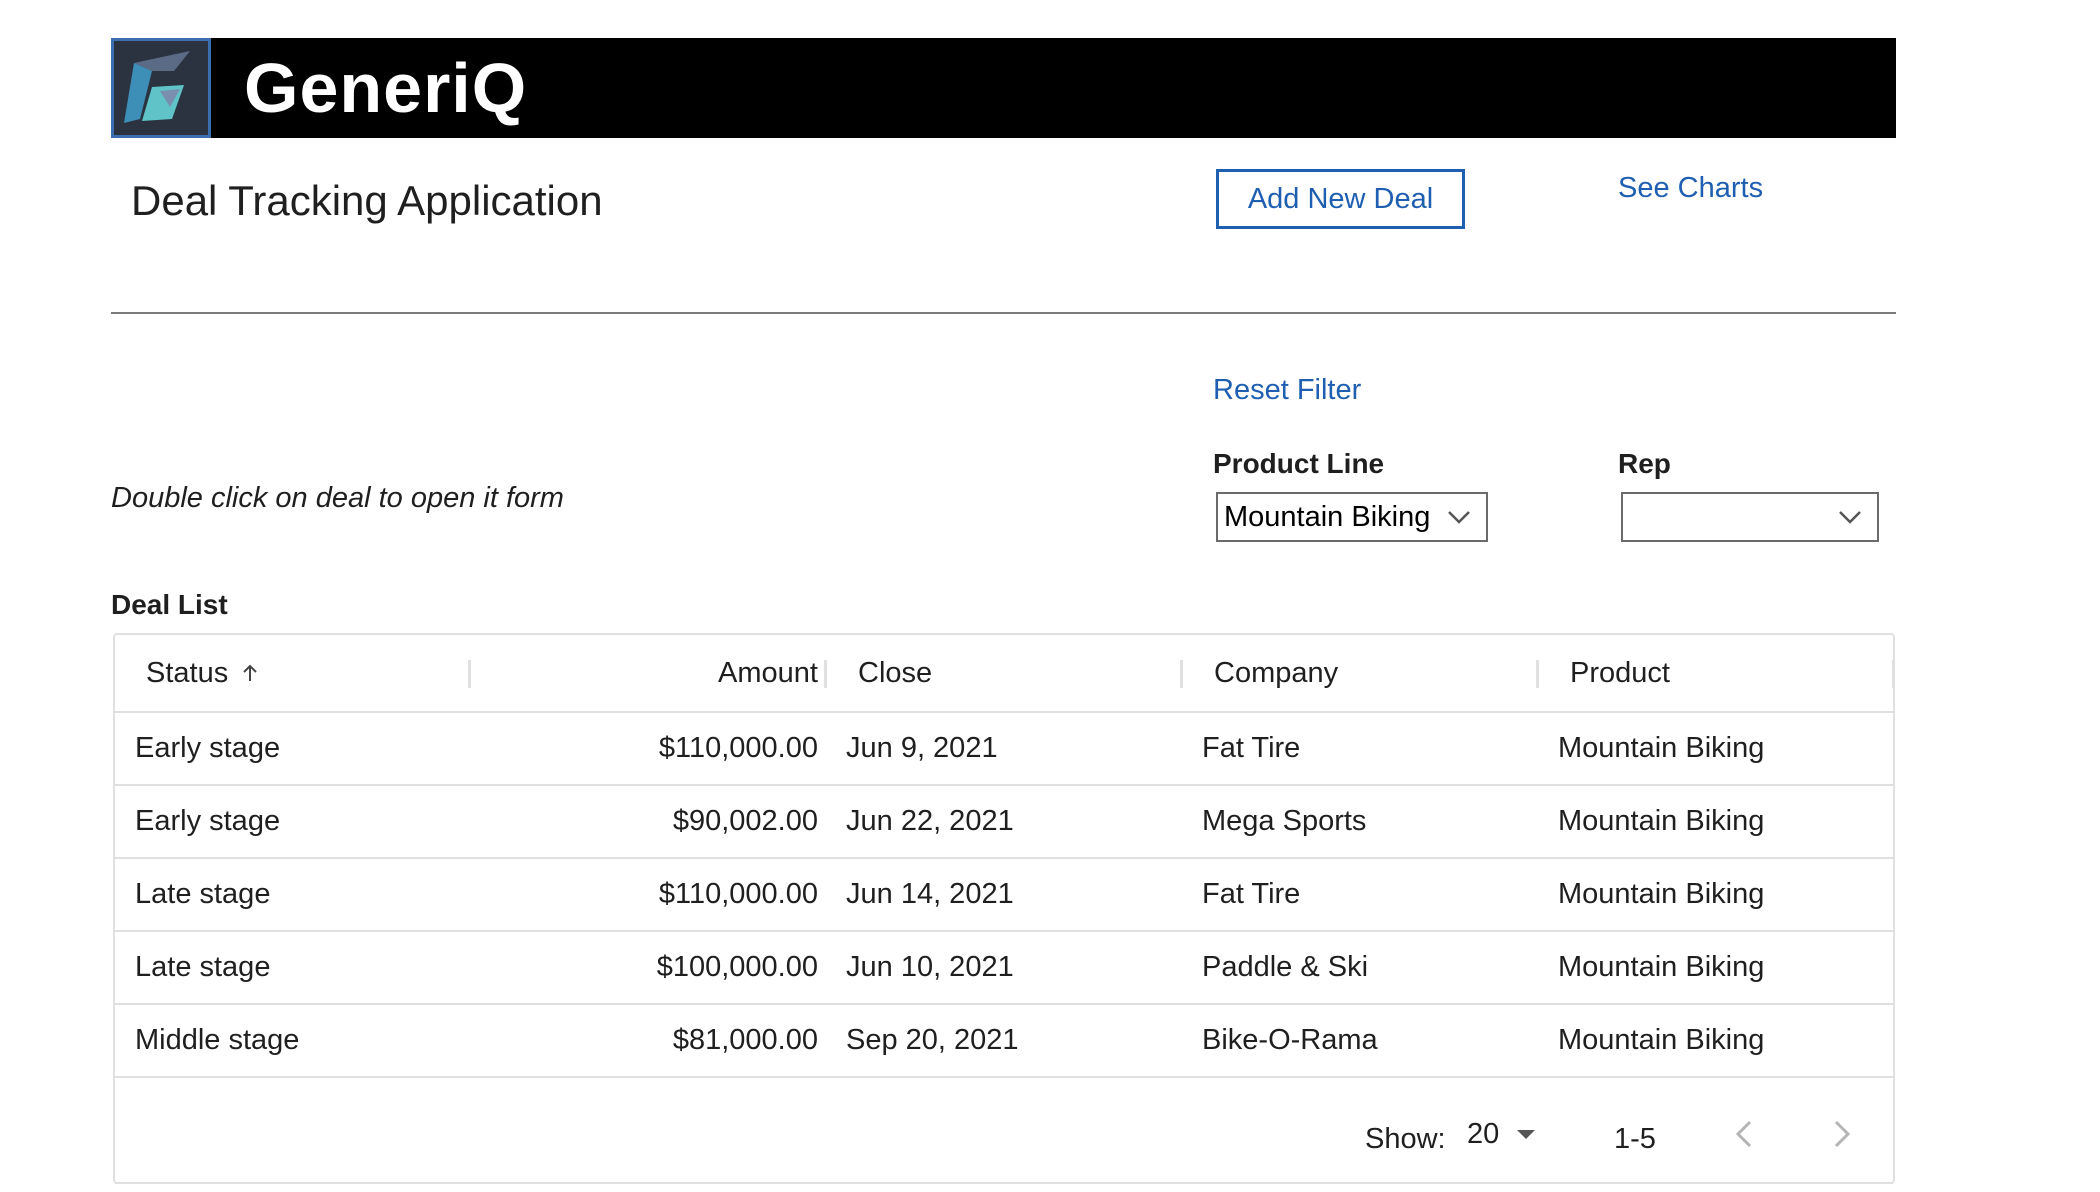 This screenshot has height=1192, width=2100. What do you see at coordinates (1287, 390) in the screenshot?
I see `reset-filter-link: Reset Filter` at bounding box center [1287, 390].